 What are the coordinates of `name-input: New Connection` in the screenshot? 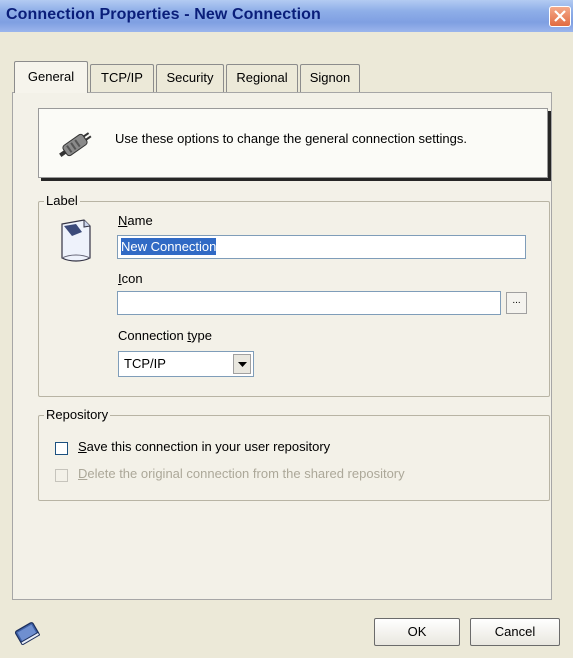 It's located at (321, 247).